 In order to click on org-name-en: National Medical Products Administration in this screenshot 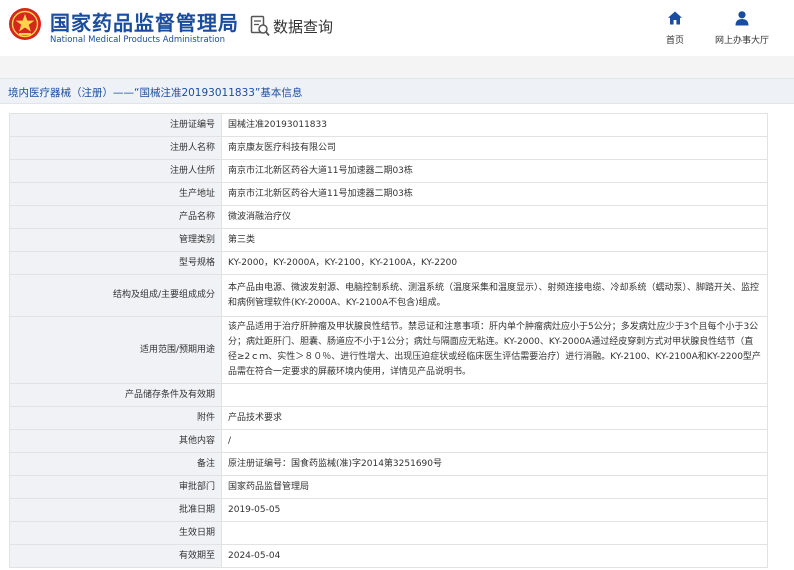, I will do `click(137, 40)`.